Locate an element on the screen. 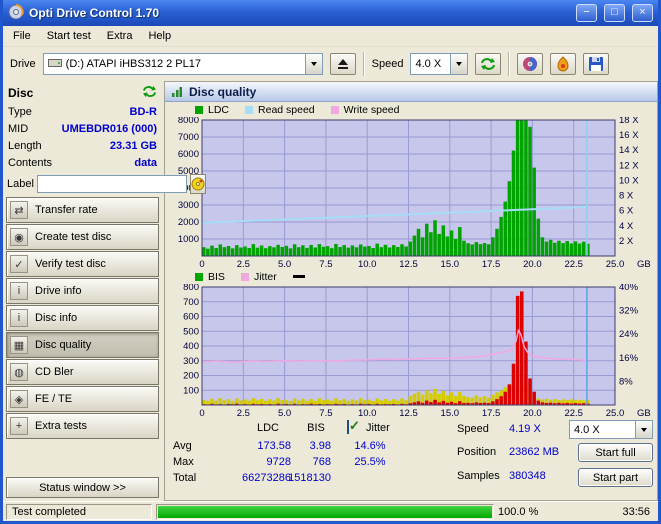 The height and width of the screenshot is (524, 661). drive-label: Drive is located at coordinates (23, 64).